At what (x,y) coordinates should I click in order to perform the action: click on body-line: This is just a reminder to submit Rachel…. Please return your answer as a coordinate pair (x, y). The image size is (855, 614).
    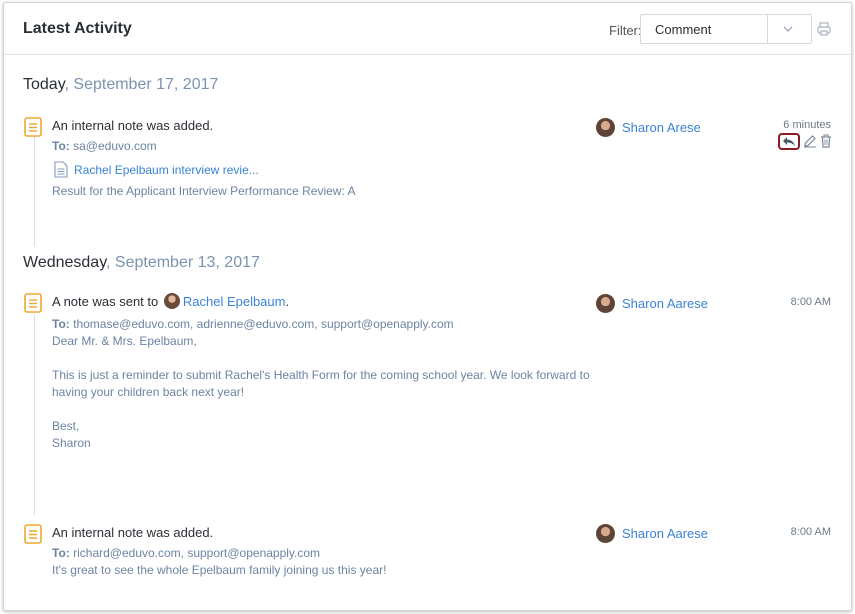
    Looking at the image, I should click on (321, 375).